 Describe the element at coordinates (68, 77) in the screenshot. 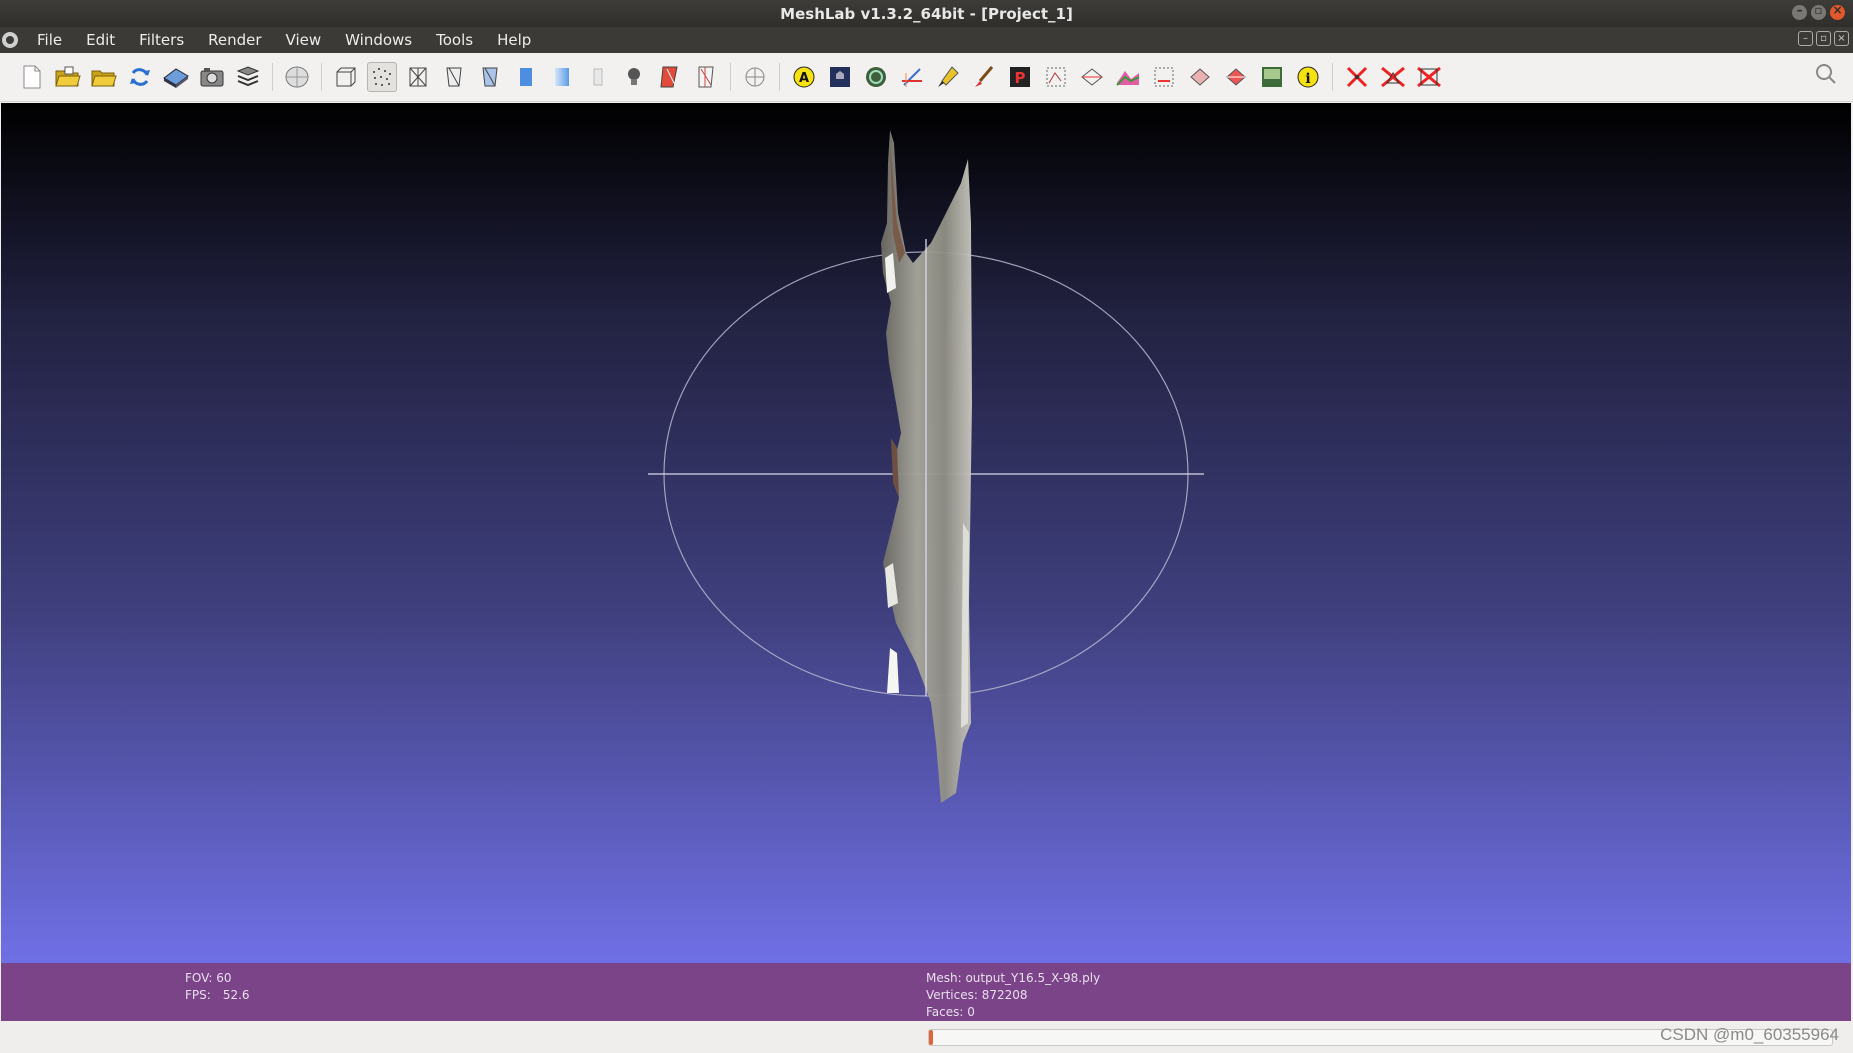

I see `open-project-icon` at that location.